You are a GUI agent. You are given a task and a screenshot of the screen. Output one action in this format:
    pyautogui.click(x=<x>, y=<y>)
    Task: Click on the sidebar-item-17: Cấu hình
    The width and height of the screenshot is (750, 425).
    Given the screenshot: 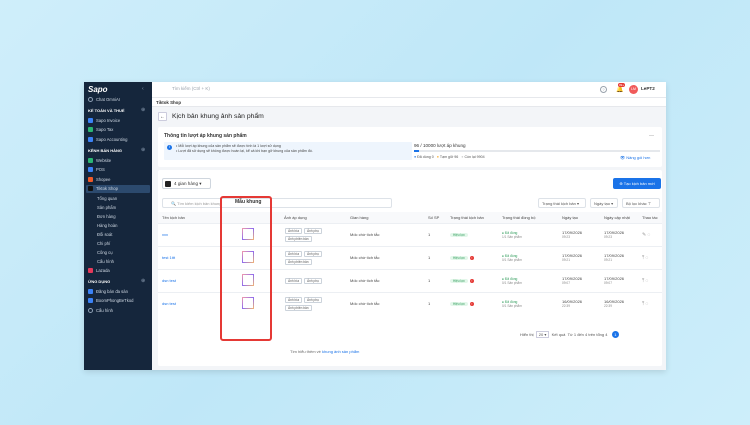 What is the action you would take?
    pyautogui.click(x=105, y=261)
    